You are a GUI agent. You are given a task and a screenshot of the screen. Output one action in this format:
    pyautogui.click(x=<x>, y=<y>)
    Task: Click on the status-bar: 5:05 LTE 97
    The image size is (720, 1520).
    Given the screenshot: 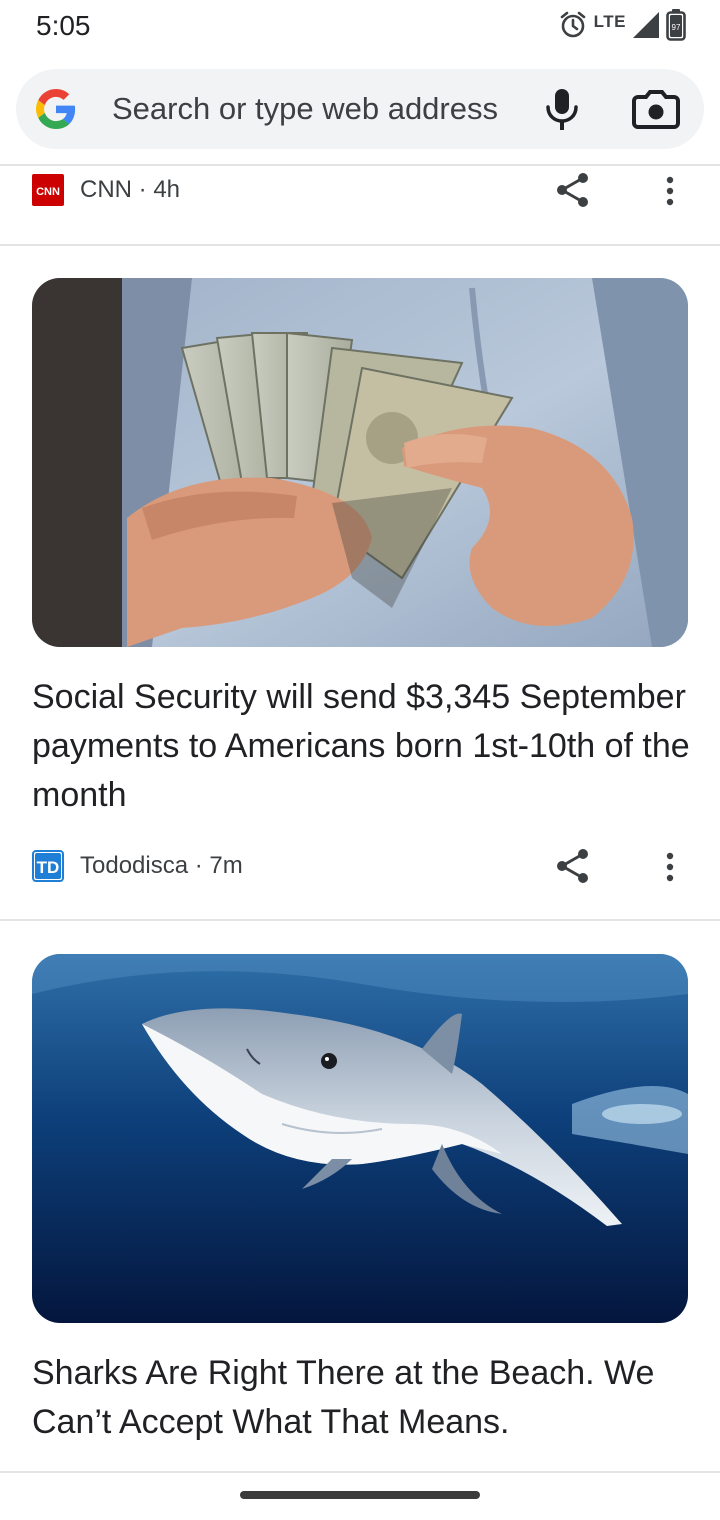 What is the action you would take?
    pyautogui.click(x=360, y=28)
    